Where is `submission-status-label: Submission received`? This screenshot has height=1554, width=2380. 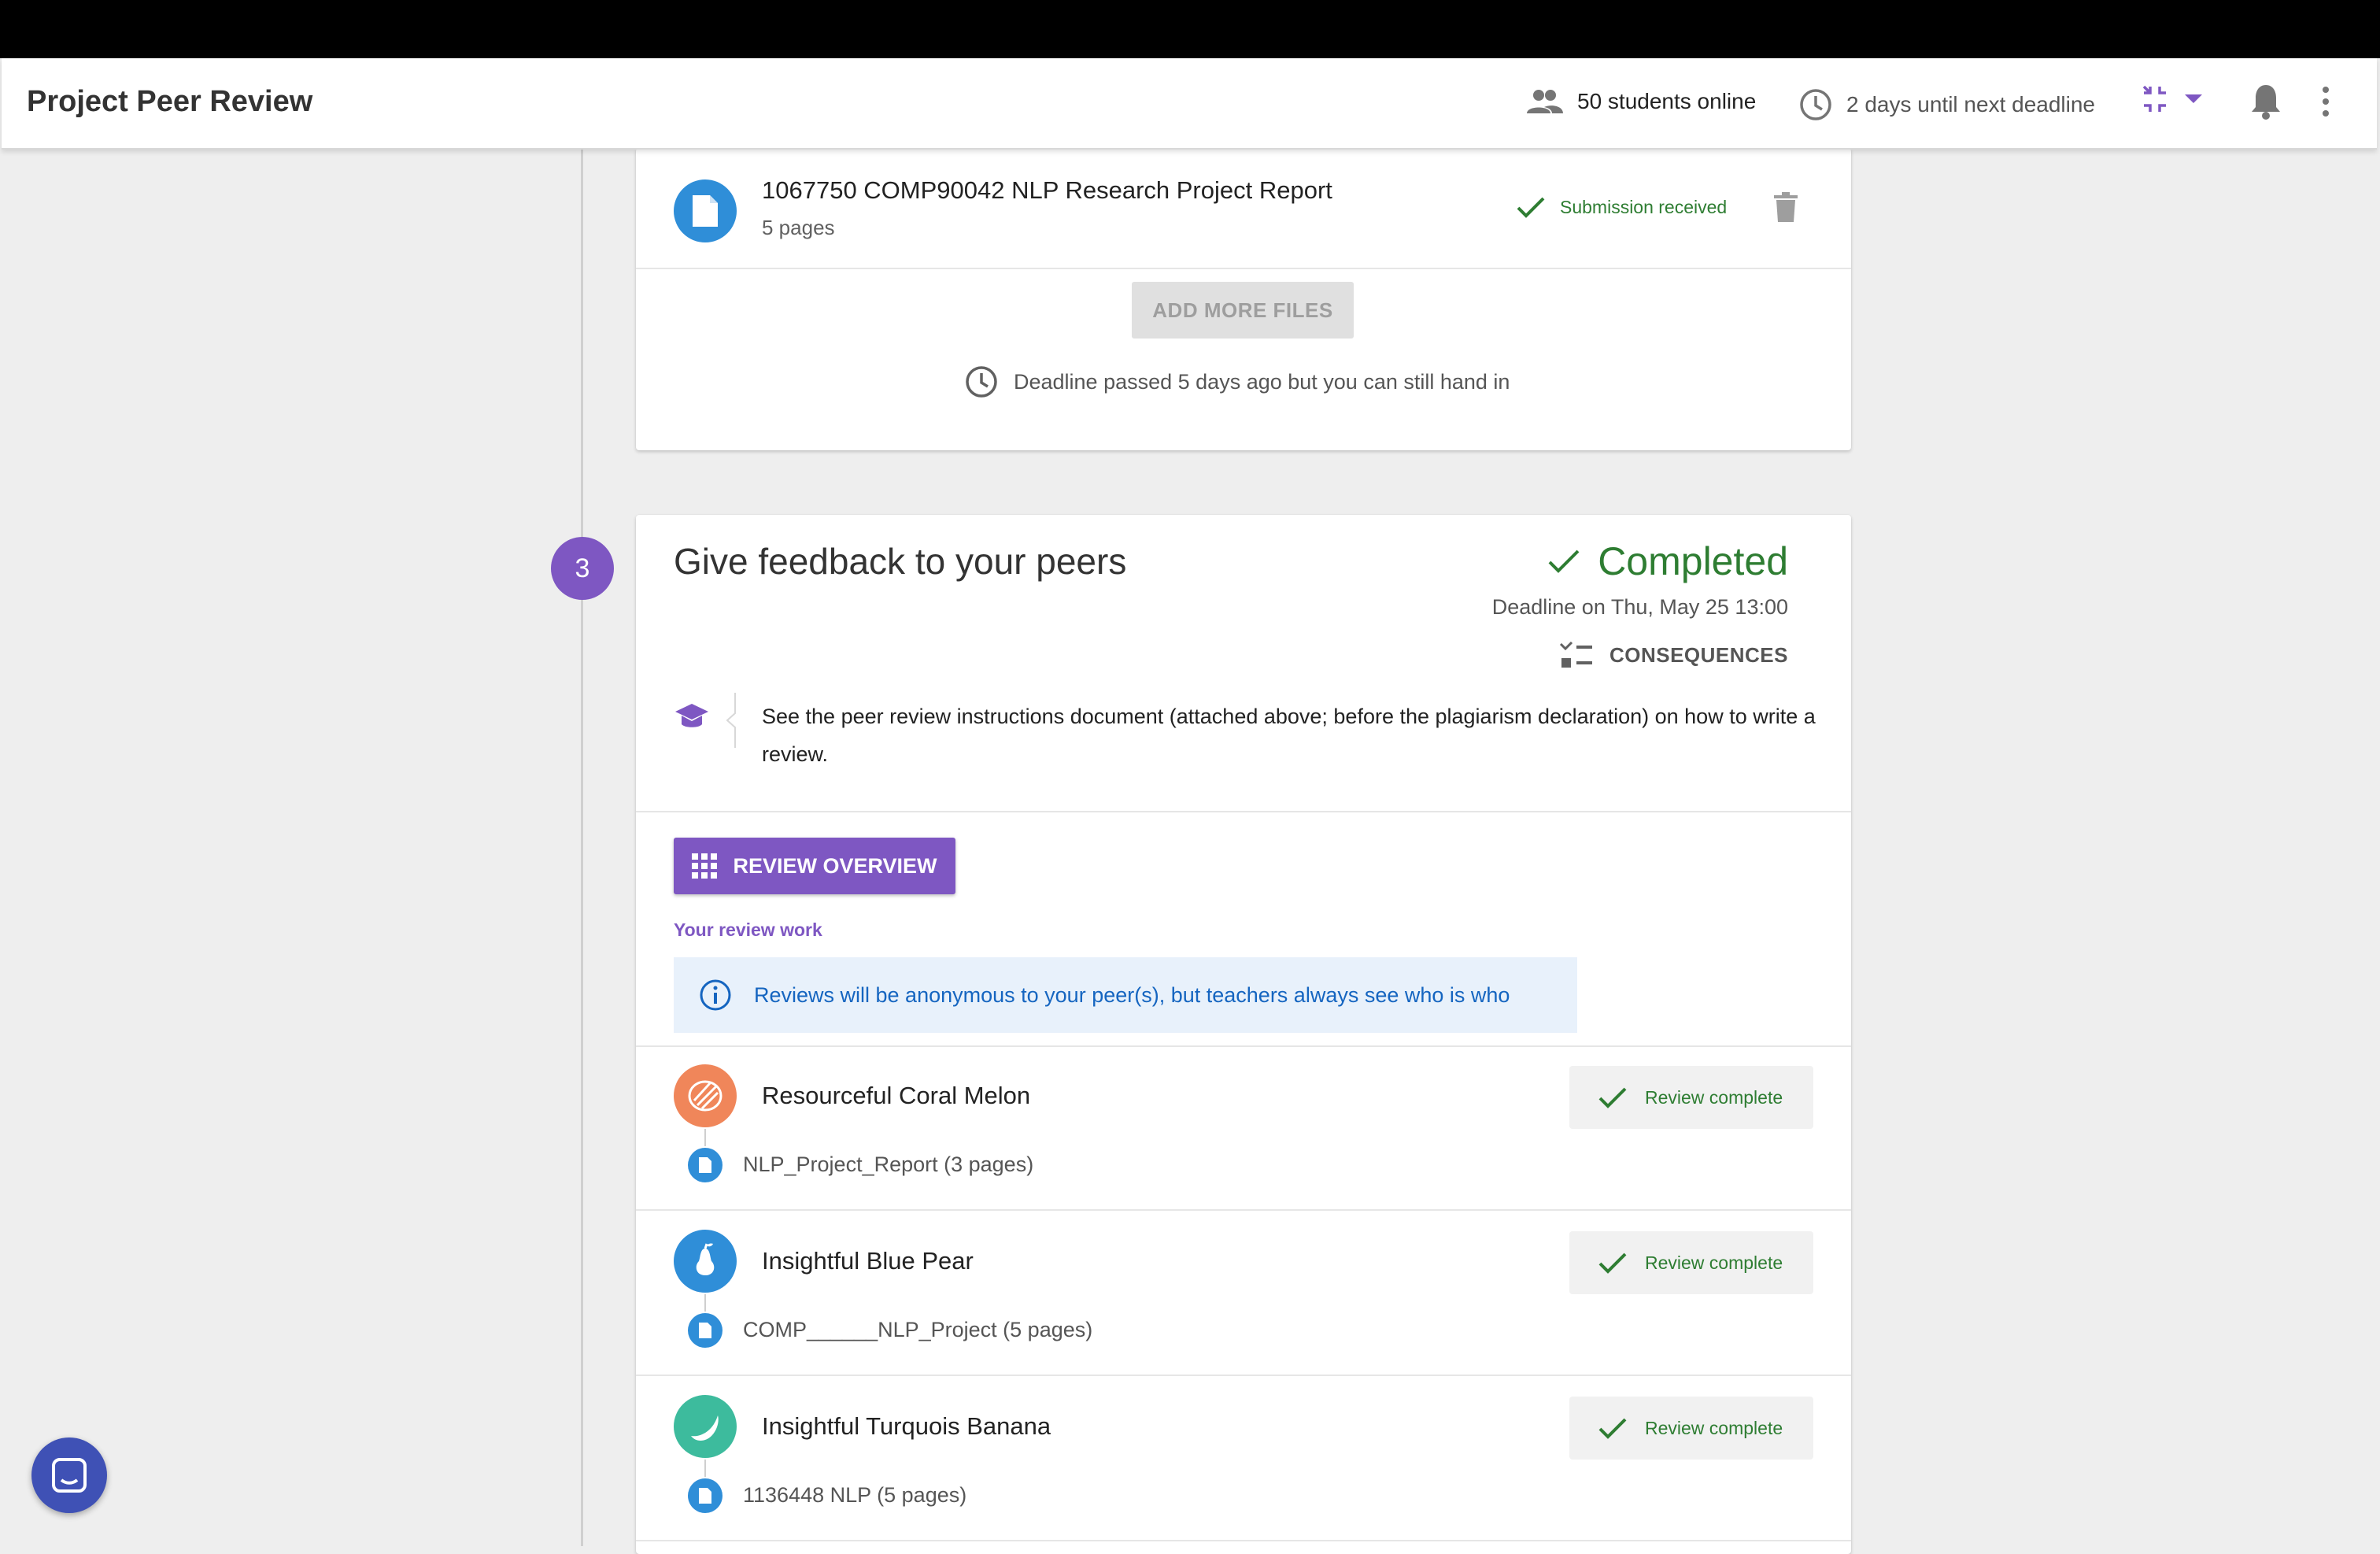 submission-status-label: Submission received is located at coordinates (1644, 206).